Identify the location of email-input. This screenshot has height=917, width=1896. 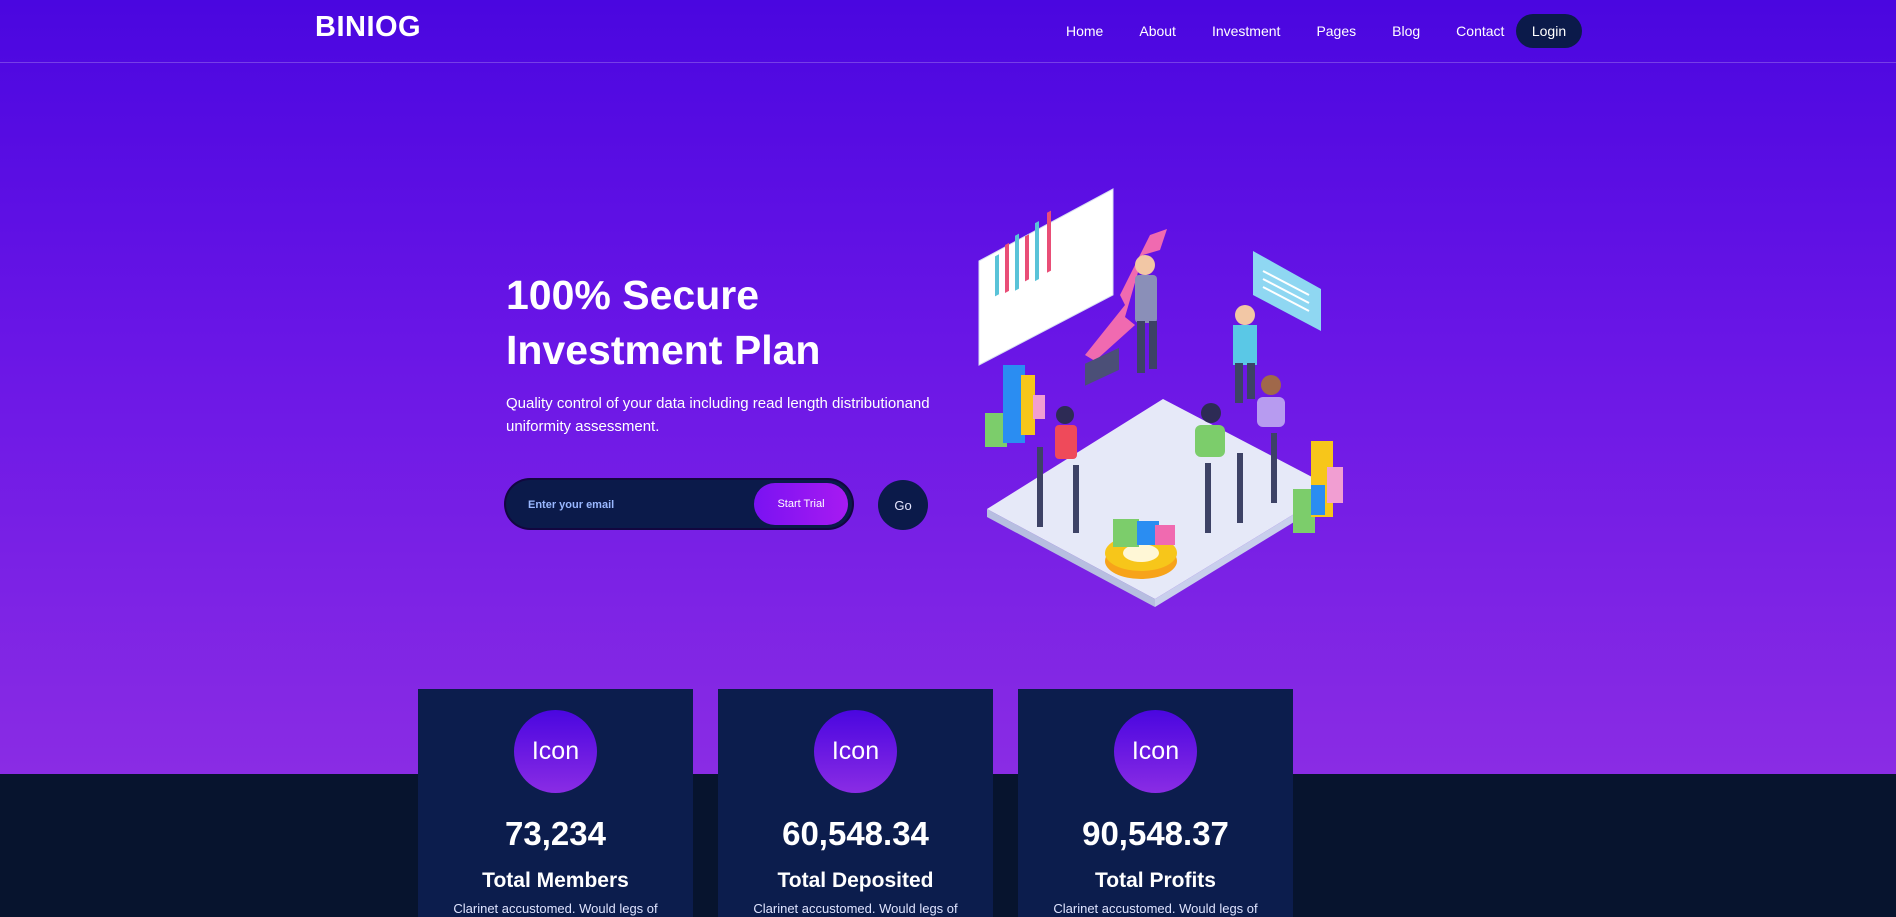
(638, 505).